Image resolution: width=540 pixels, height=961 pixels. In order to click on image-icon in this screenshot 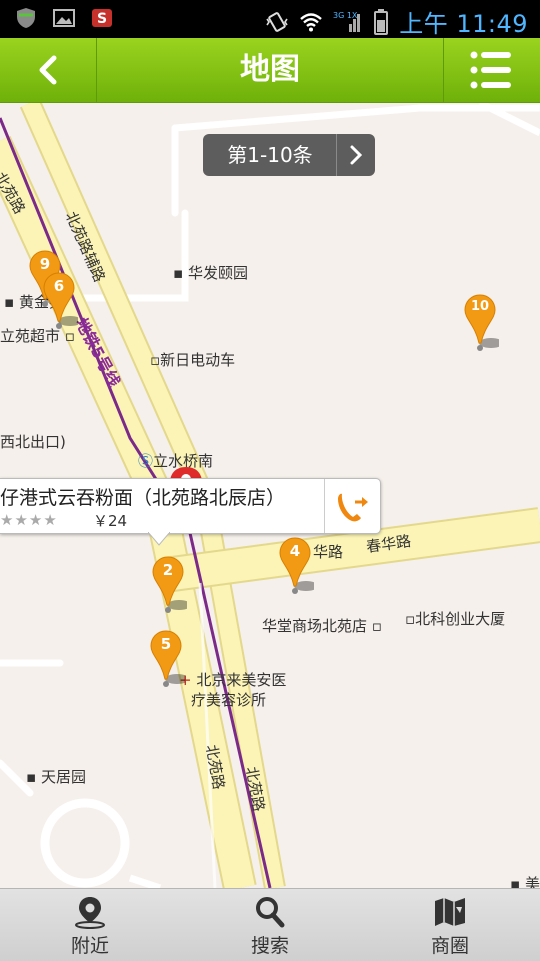, I will do `click(64, 18)`.